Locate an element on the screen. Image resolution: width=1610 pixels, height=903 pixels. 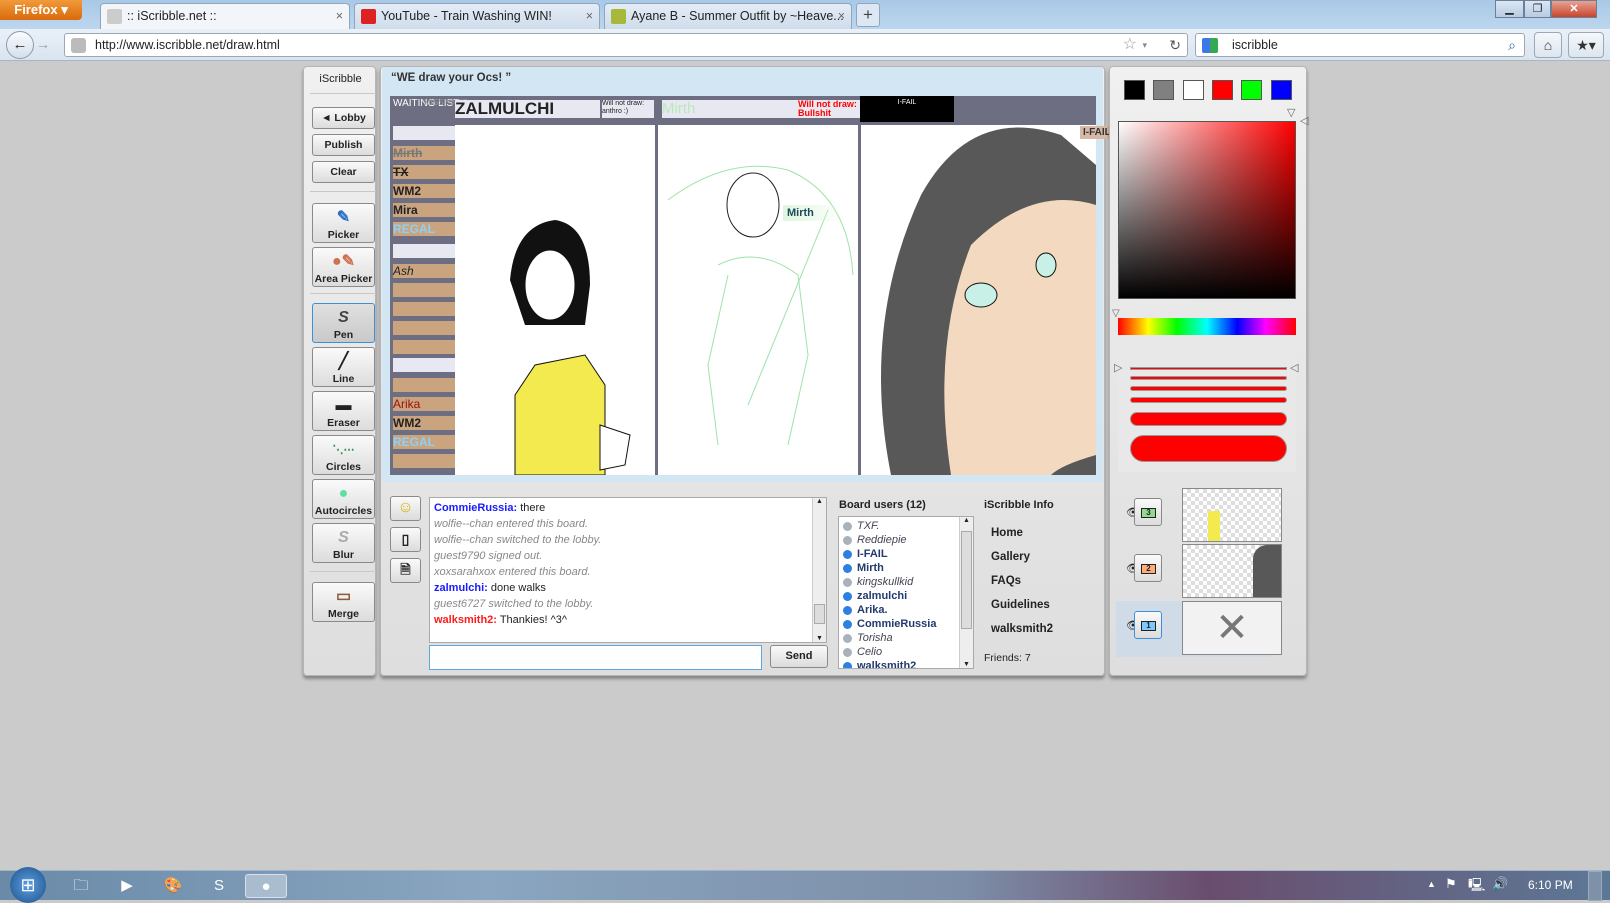
network-icon: 🖳 is located at coordinates (1476, 887).